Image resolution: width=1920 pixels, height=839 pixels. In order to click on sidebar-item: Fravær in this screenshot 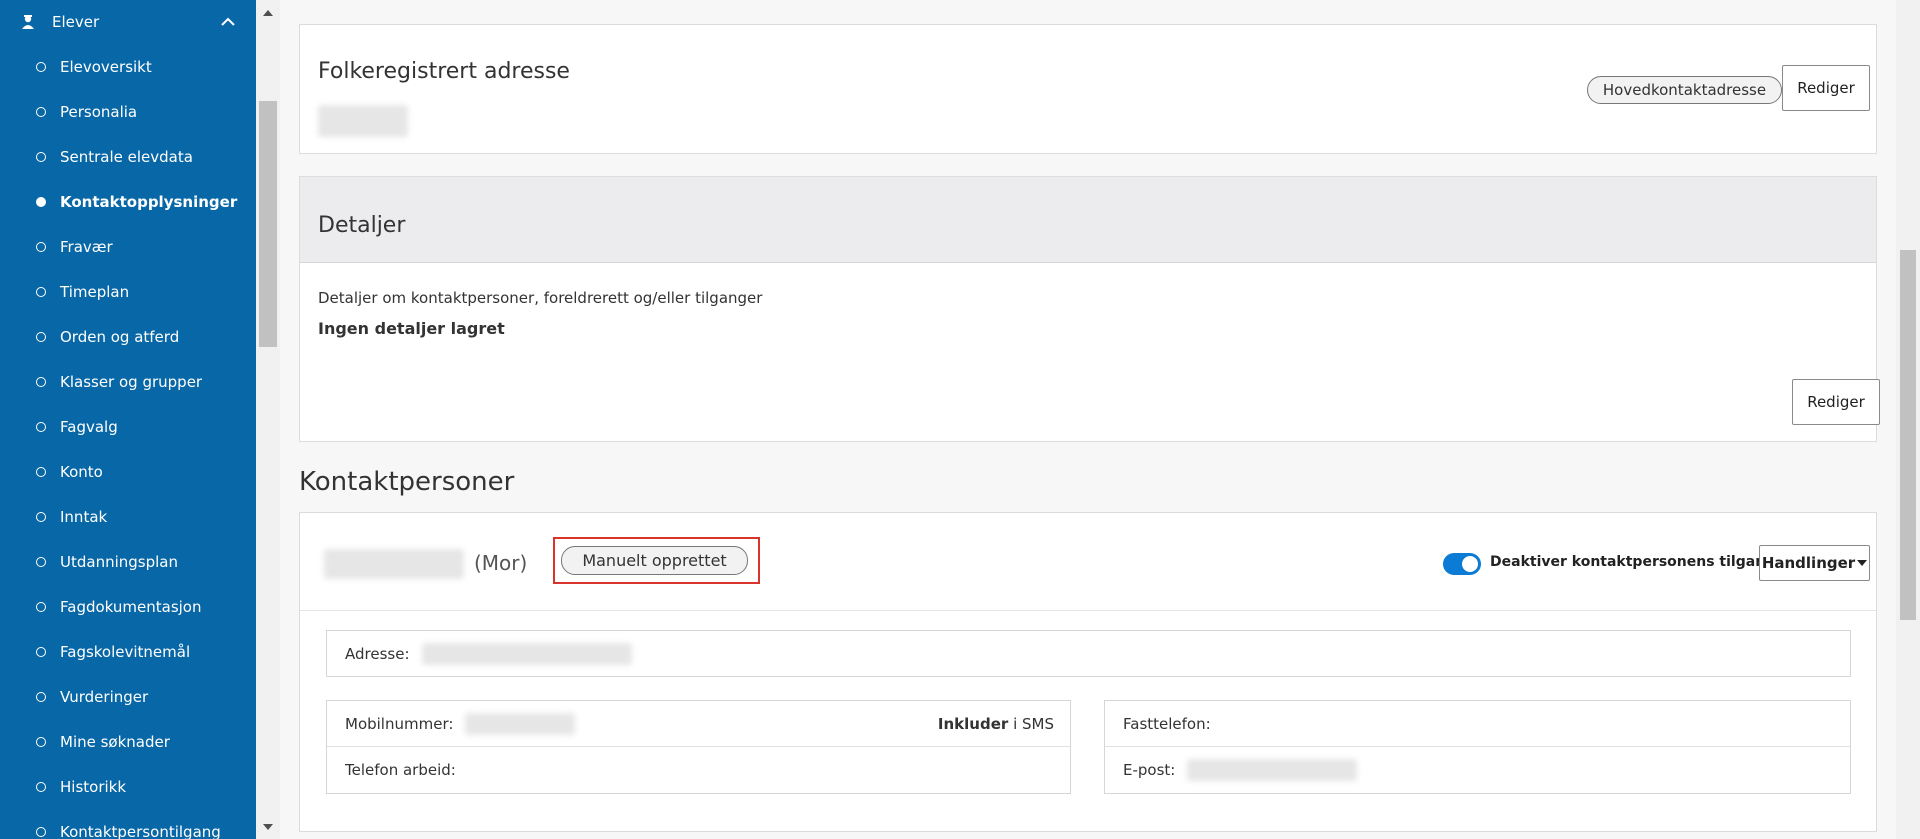, I will do `click(128, 246)`.